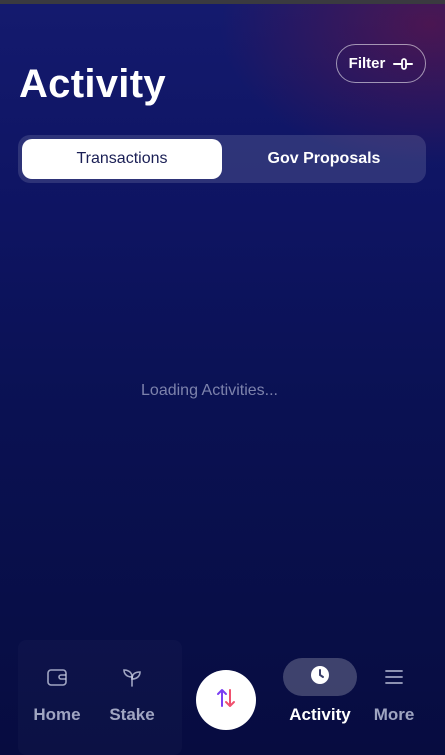 The image size is (445, 755). Describe the element at coordinates (57, 704) in the screenshot. I see `nav-item-home: Home` at that location.